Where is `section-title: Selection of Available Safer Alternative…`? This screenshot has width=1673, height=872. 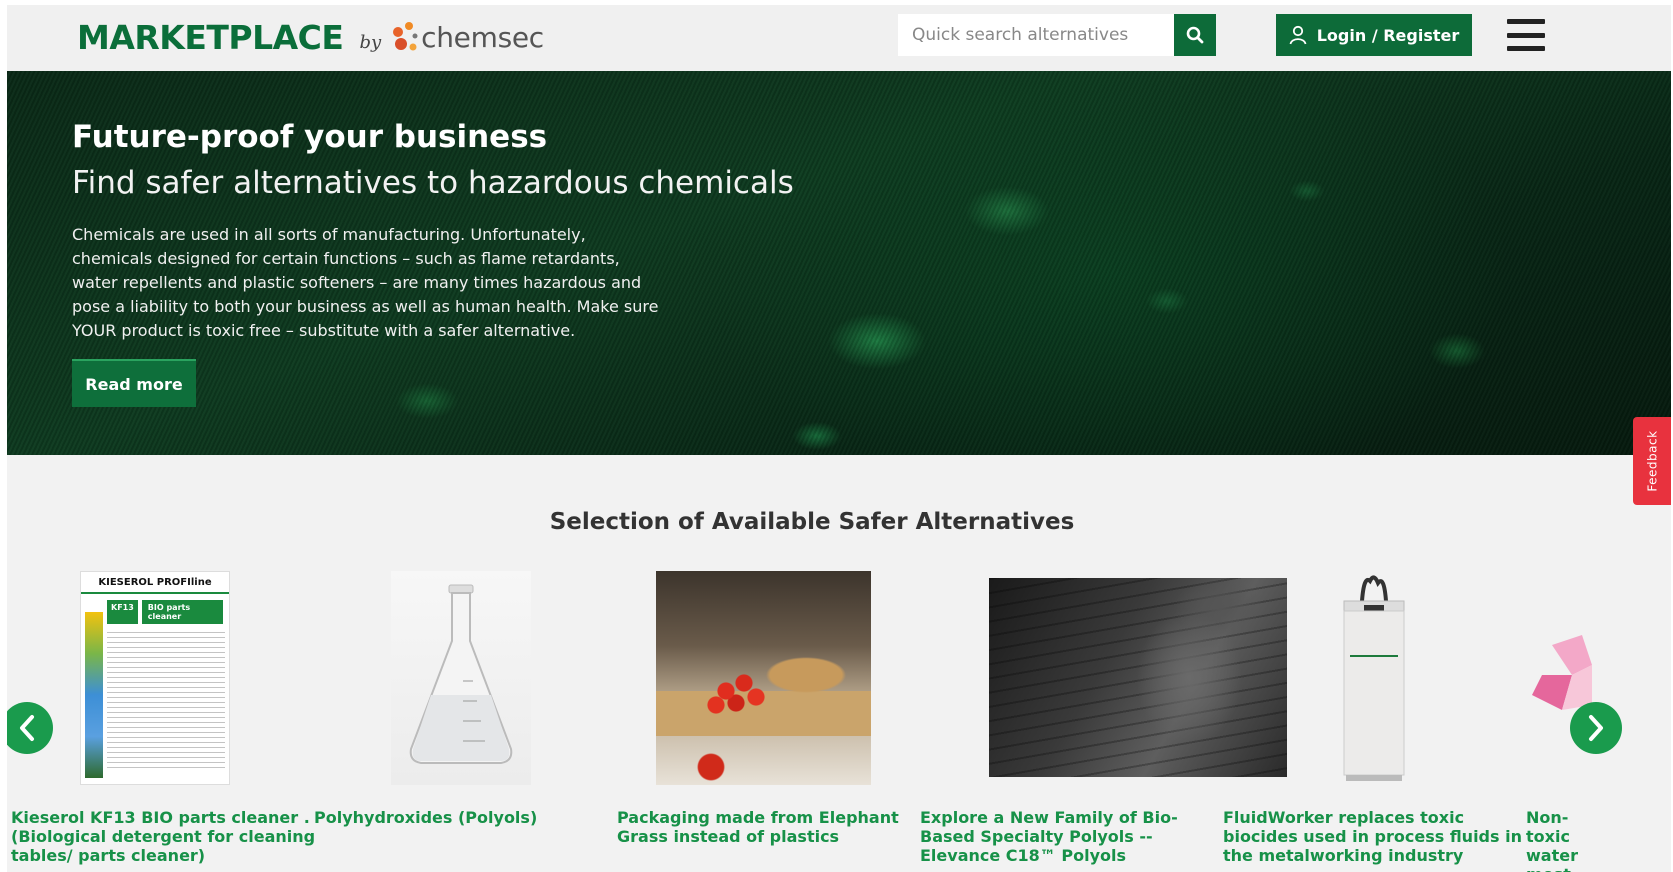 section-title: Selection of Available Safer Alternative… is located at coordinates (812, 522).